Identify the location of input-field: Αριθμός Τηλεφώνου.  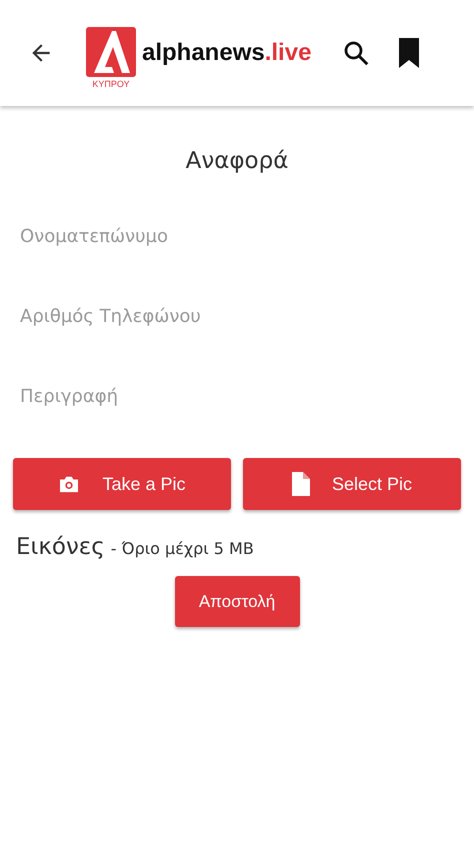
(240, 316).